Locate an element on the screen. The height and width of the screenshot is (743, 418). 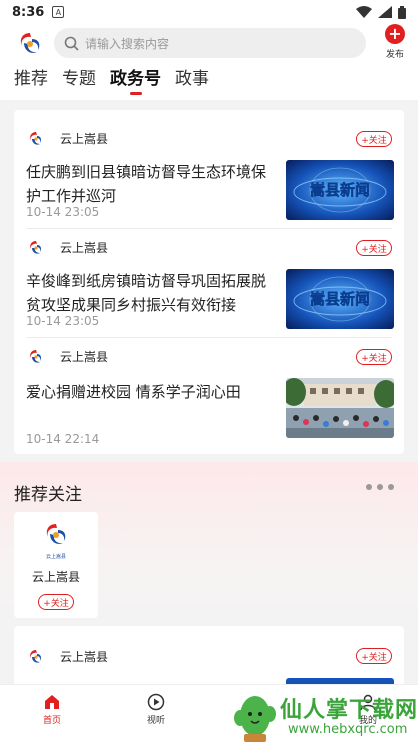
account-logo: 云上嵩县 is located at coordinates (56, 541).